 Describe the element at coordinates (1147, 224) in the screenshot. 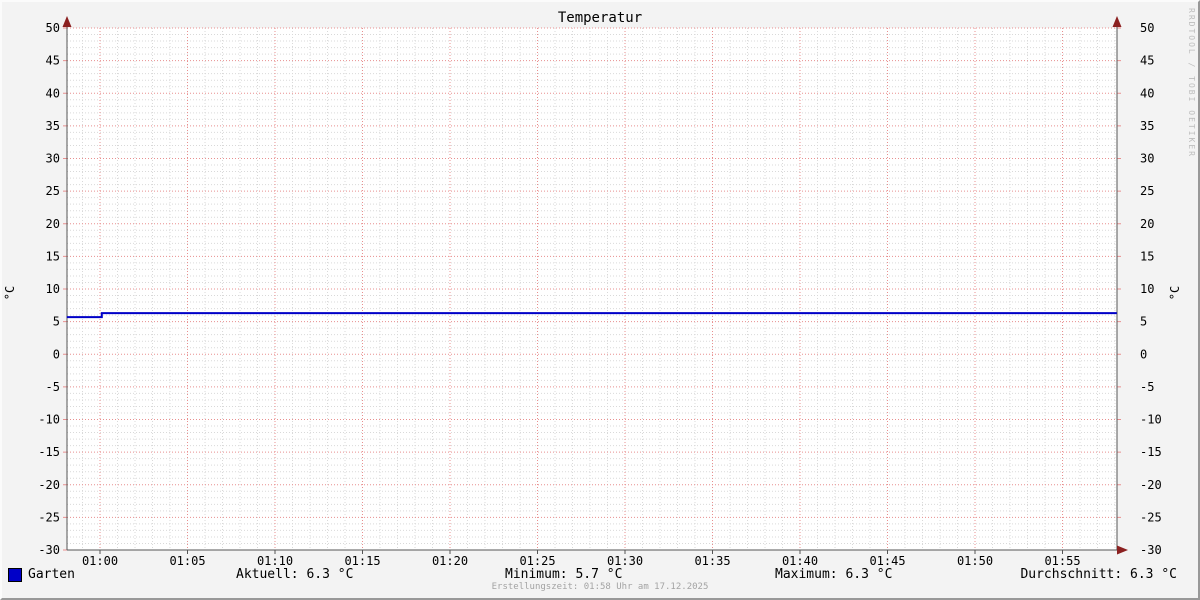

I see `y-tick-label-right: 20` at that location.